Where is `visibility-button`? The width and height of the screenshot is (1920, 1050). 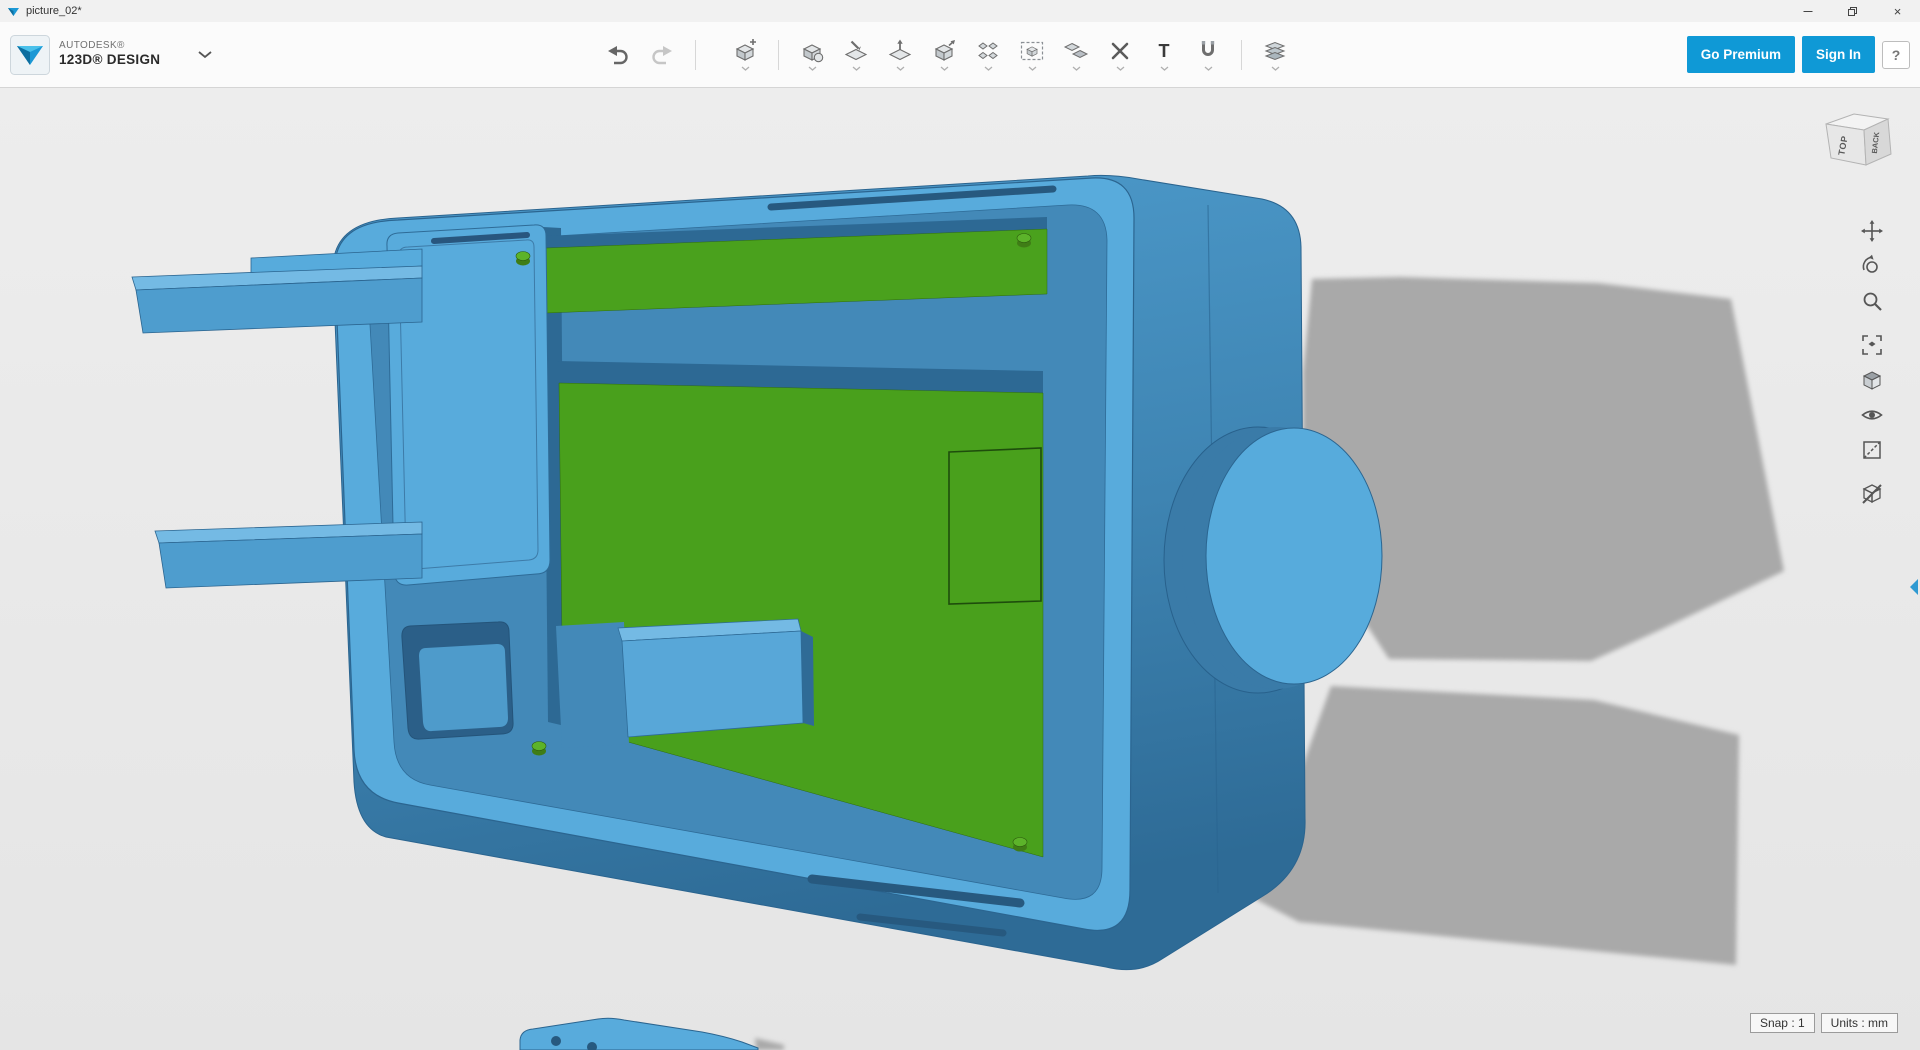 visibility-button is located at coordinates (1872, 415).